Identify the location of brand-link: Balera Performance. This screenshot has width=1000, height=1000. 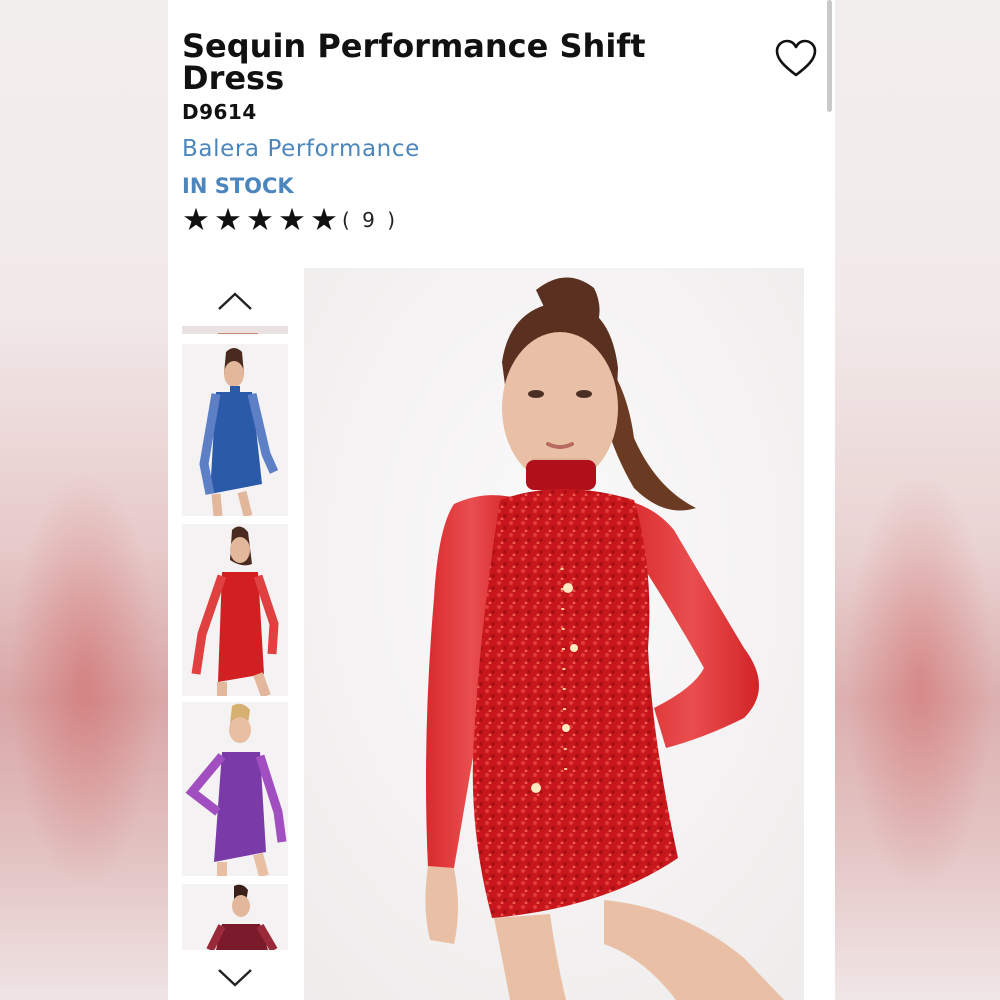
(301, 149).